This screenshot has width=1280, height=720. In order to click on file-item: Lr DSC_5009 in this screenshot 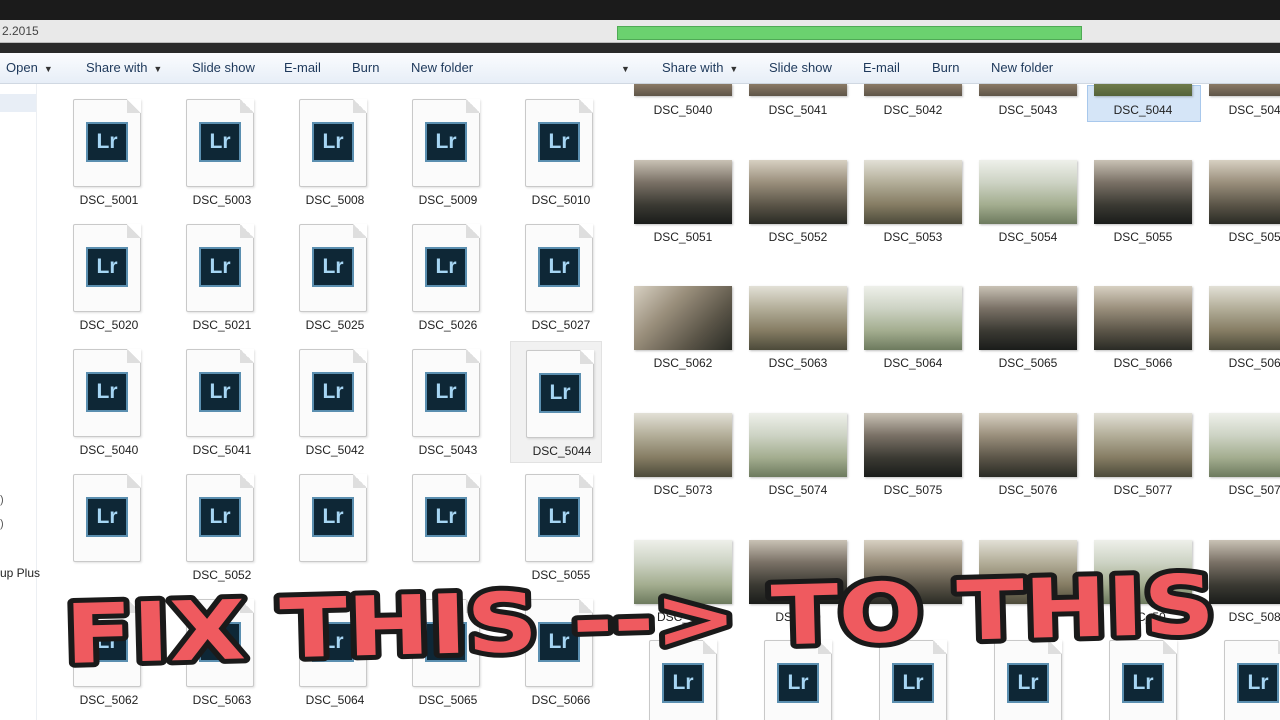, I will do `click(448, 157)`.